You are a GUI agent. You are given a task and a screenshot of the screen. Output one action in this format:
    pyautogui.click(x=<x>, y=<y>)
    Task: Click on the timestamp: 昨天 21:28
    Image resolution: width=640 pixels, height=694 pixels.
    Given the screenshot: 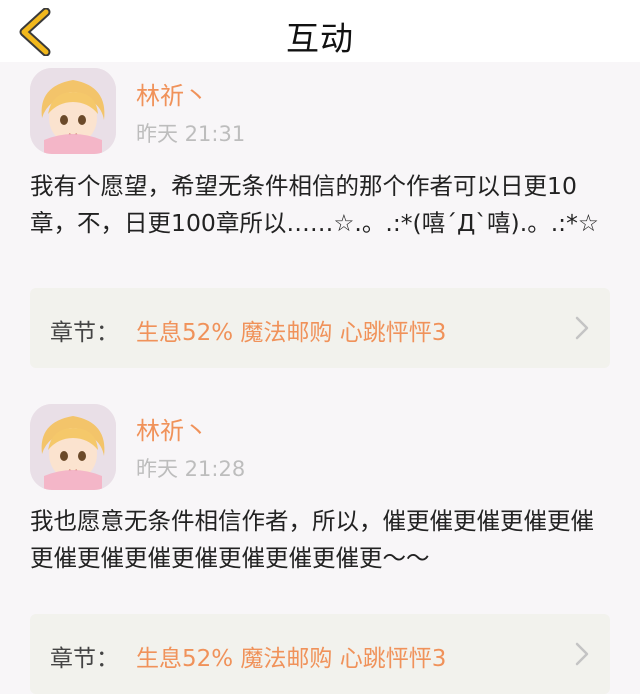 What is the action you would take?
    pyautogui.click(x=191, y=469)
    